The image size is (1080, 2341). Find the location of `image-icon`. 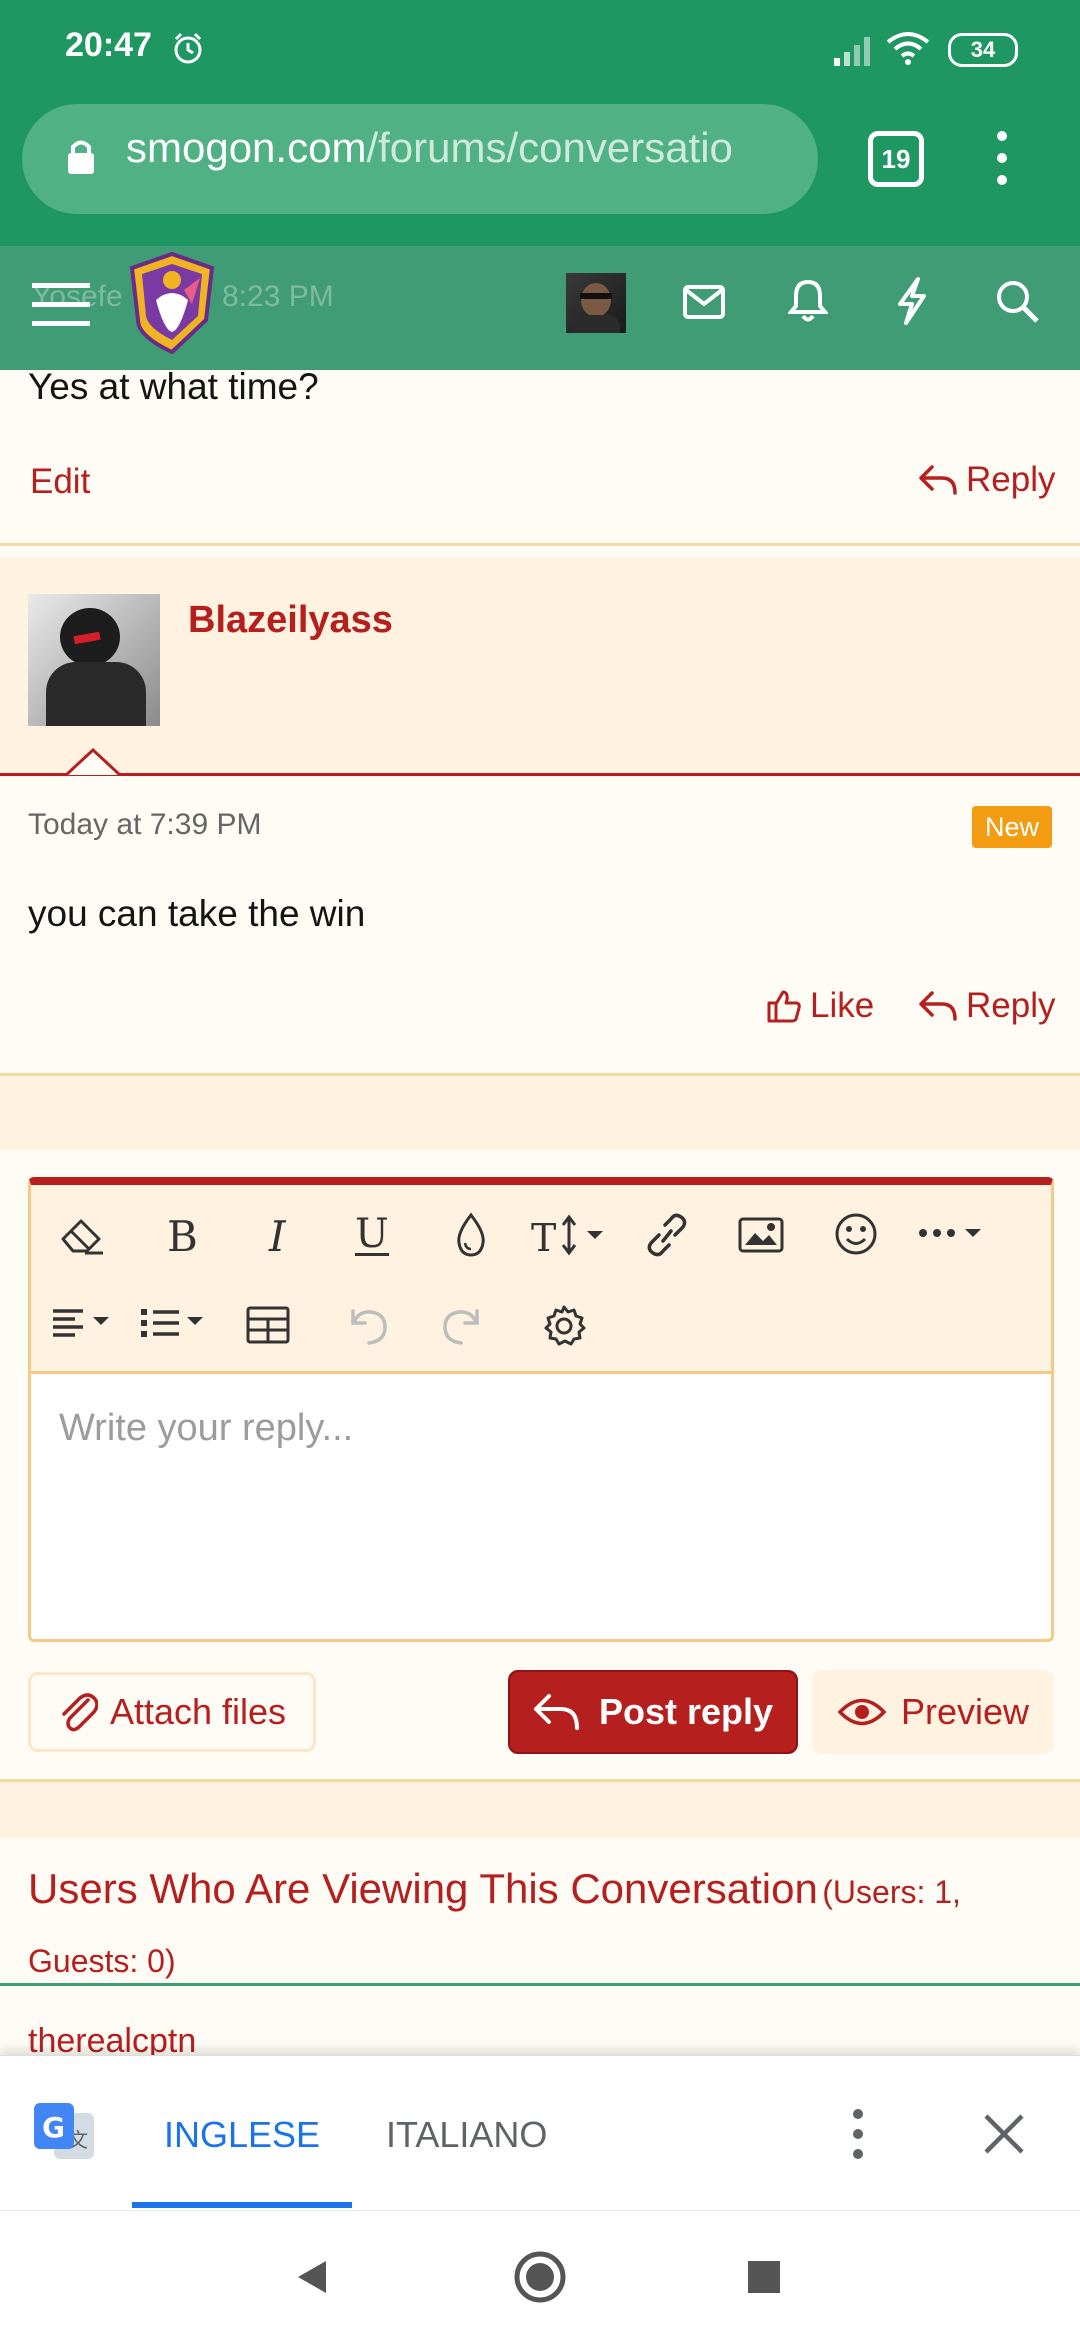

image-icon is located at coordinates (761, 1235).